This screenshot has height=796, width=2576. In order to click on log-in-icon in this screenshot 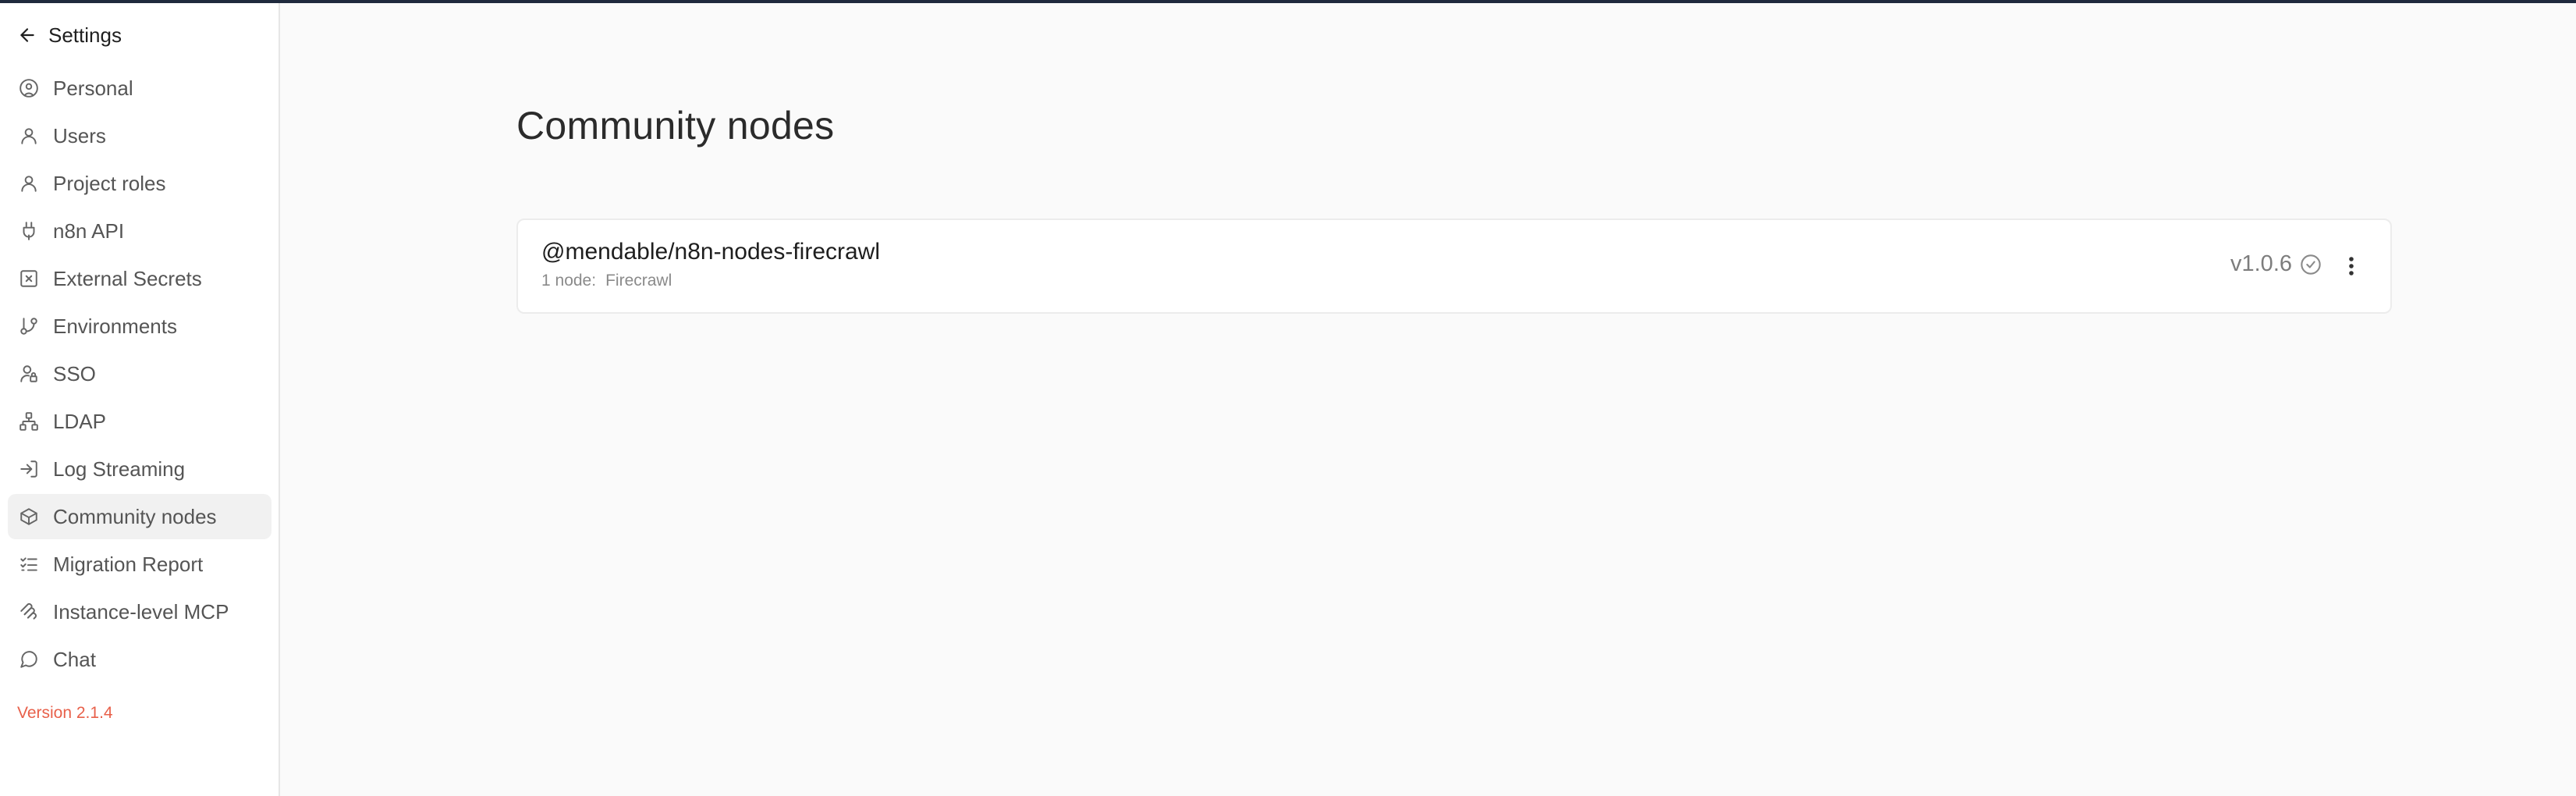, I will do `click(29, 469)`.